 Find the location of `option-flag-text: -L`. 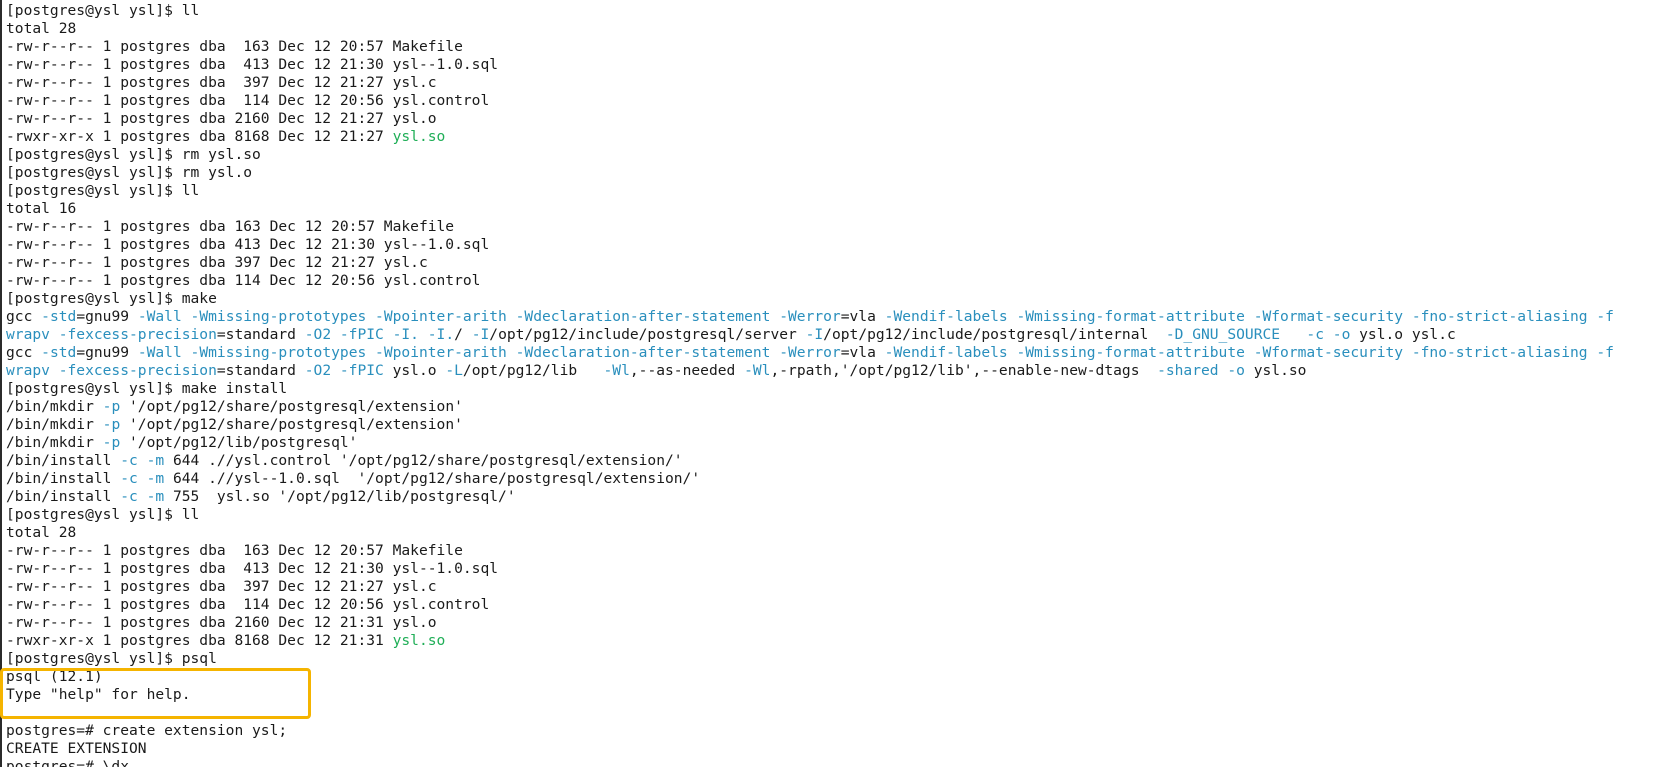

option-flag-text: -L is located at coordinates (454, 370).